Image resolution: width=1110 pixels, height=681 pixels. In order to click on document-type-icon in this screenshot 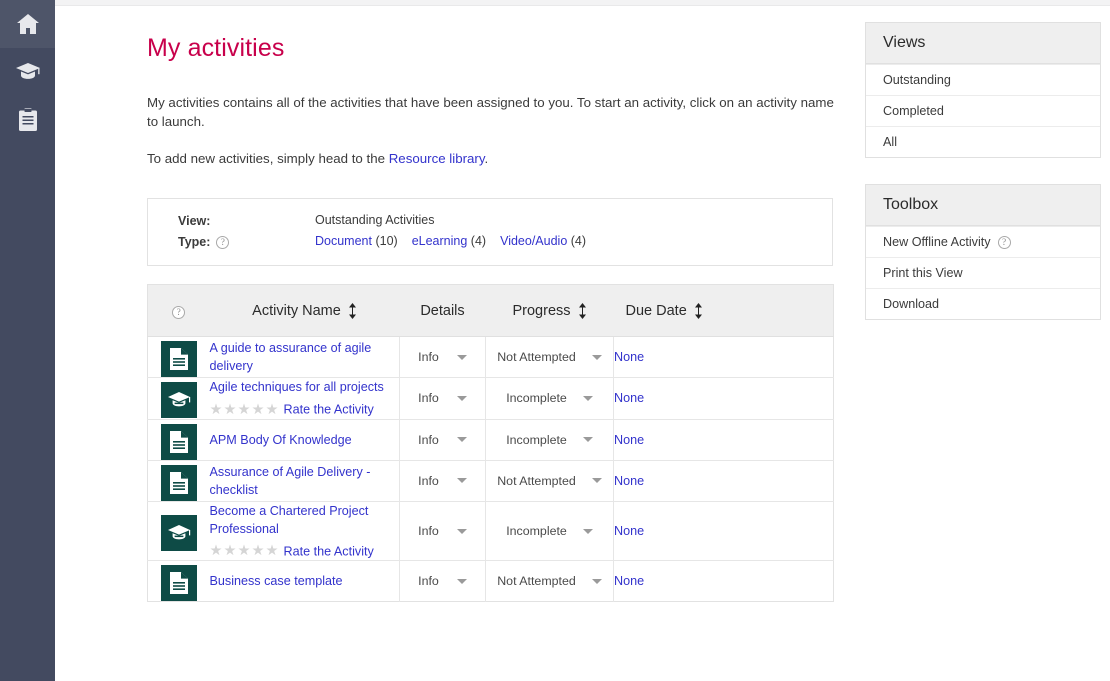, I will do `click(178, 482)`.